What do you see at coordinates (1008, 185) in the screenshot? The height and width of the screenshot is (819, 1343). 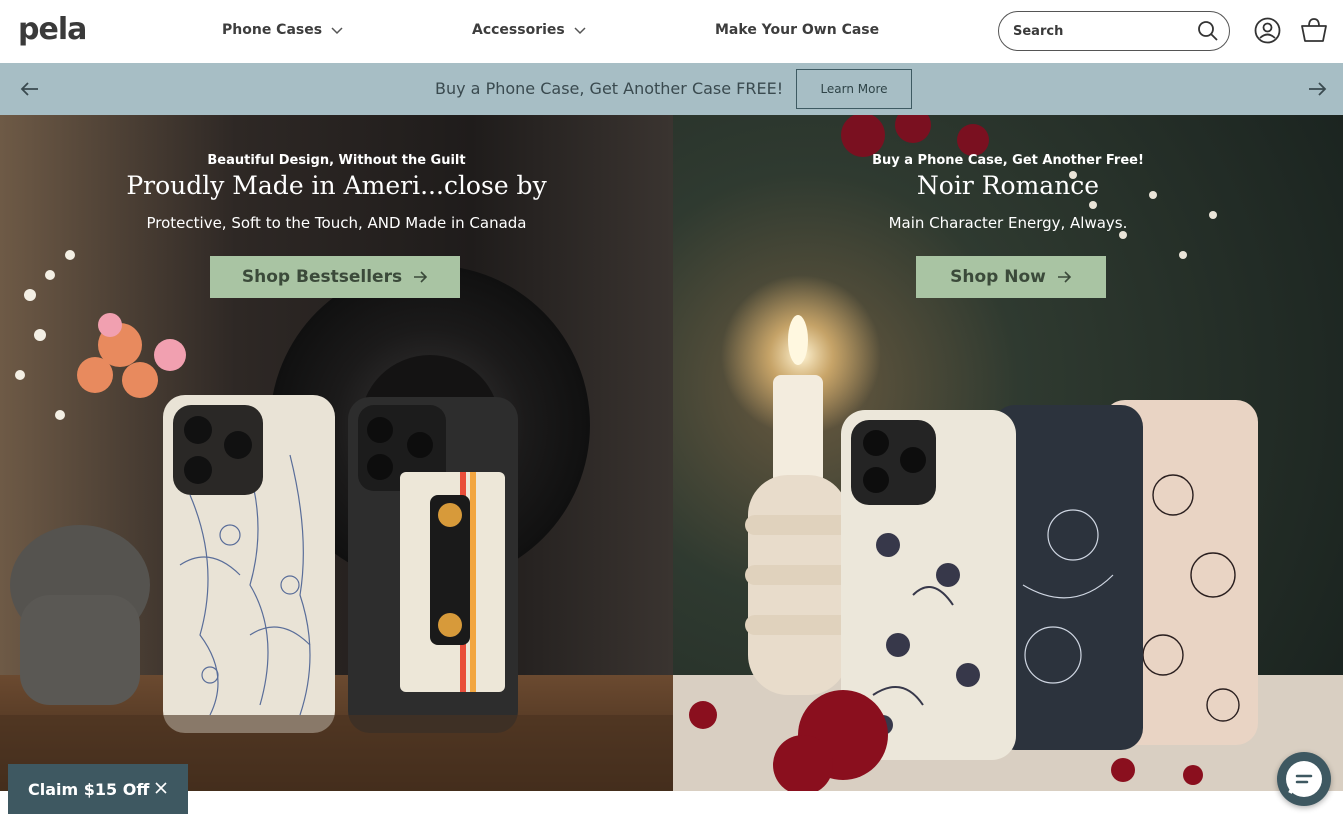 I see `hero-title: Noir Romance` at bounding box center [1008, 185].